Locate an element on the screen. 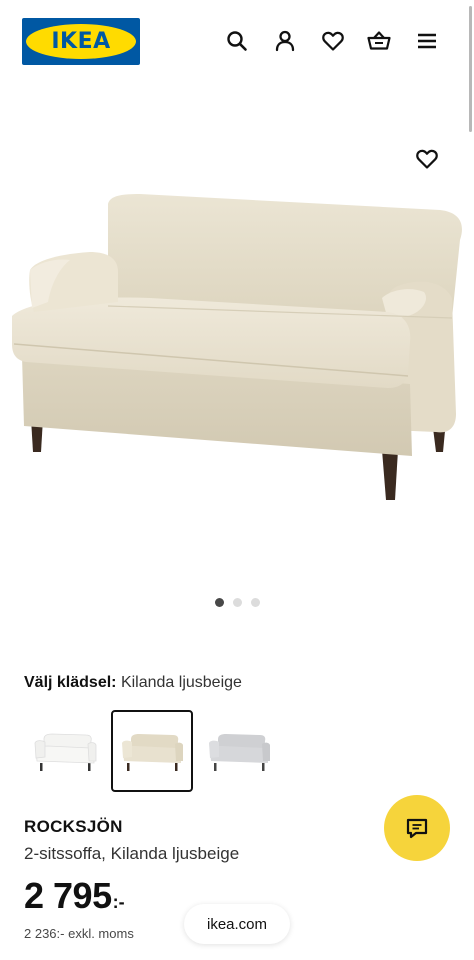 Image resolution: width=474 pixels, height=960 pixels. browser-url-bar: ikea.com is located at coordinates (237, 924).